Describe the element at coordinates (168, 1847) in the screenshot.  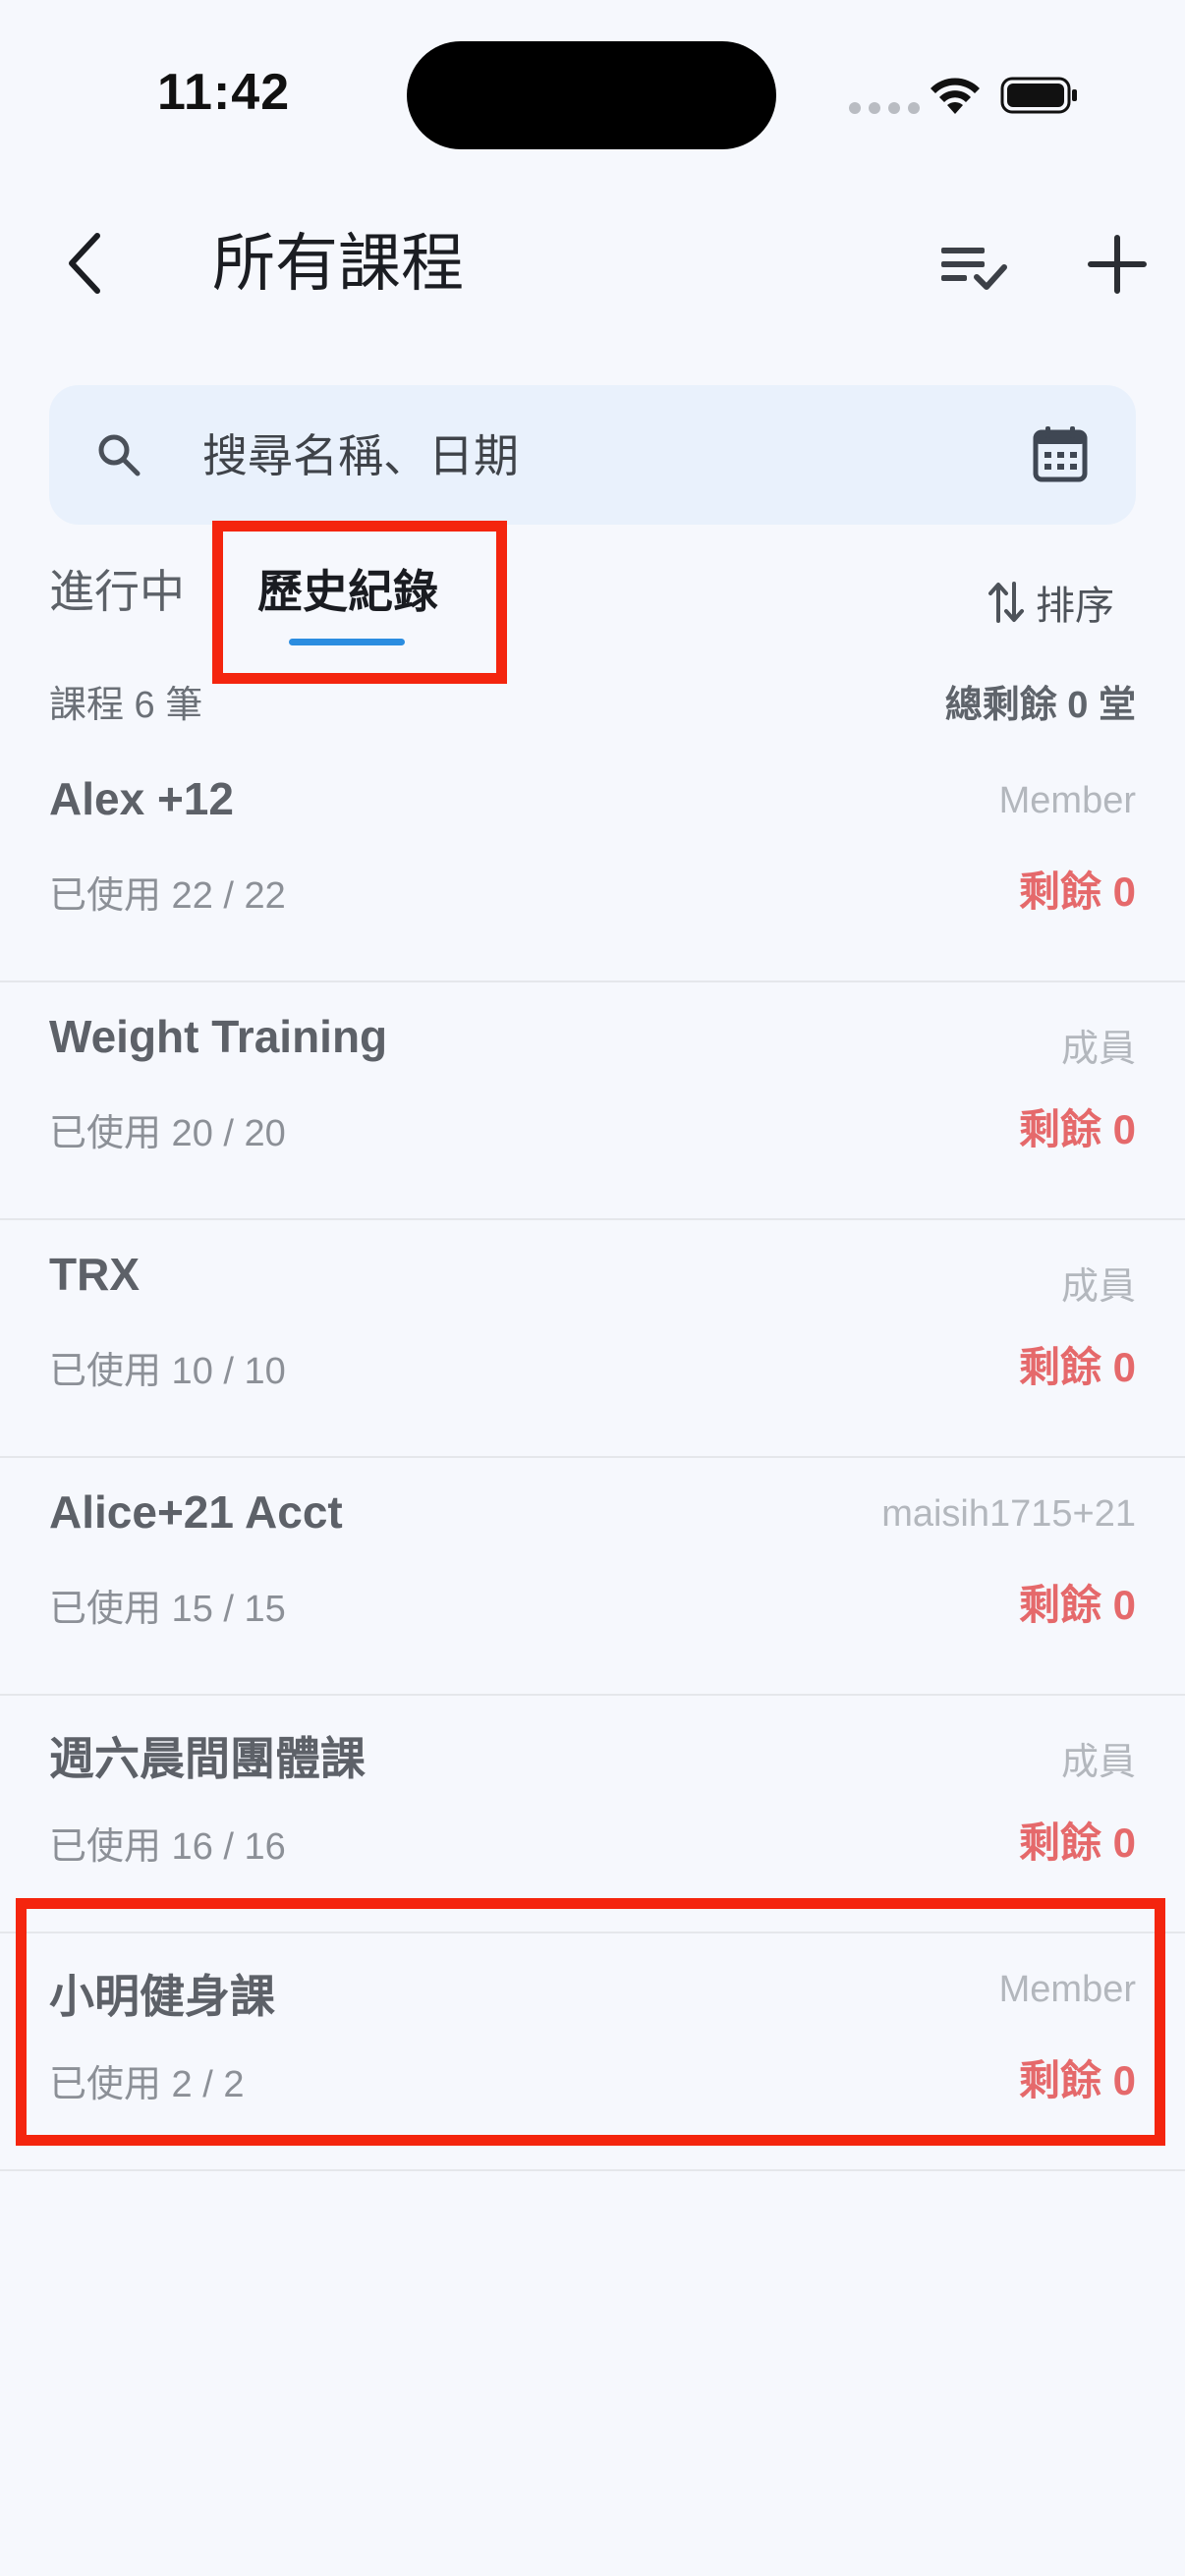
I see `course-used: 已使用 16 / 16` at that location.